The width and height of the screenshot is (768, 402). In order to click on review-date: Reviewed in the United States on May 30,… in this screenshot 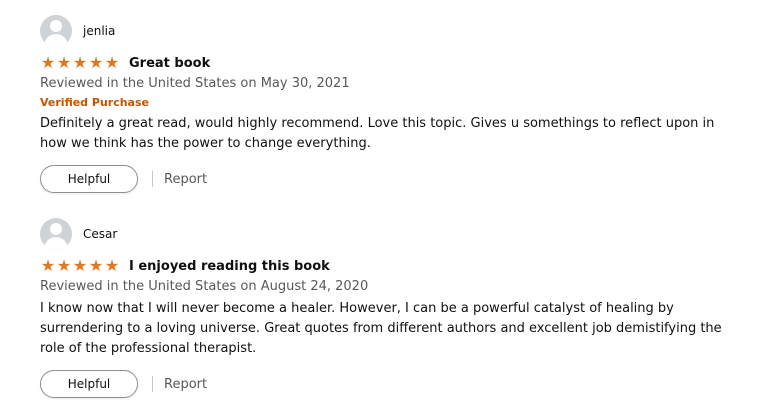, I will do `click(195, 83)`.